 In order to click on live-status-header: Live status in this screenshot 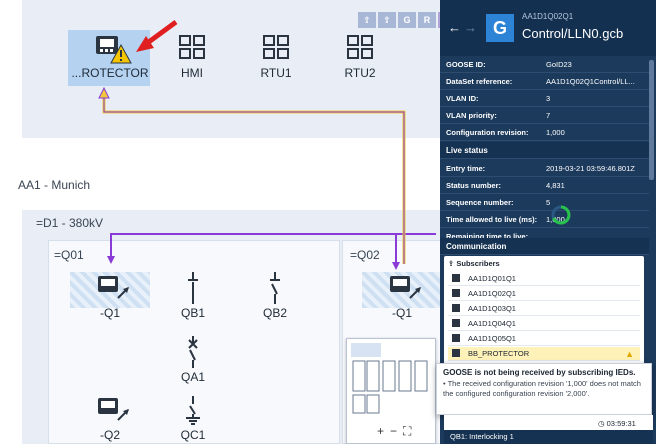, I will do `click(544, 150)`.